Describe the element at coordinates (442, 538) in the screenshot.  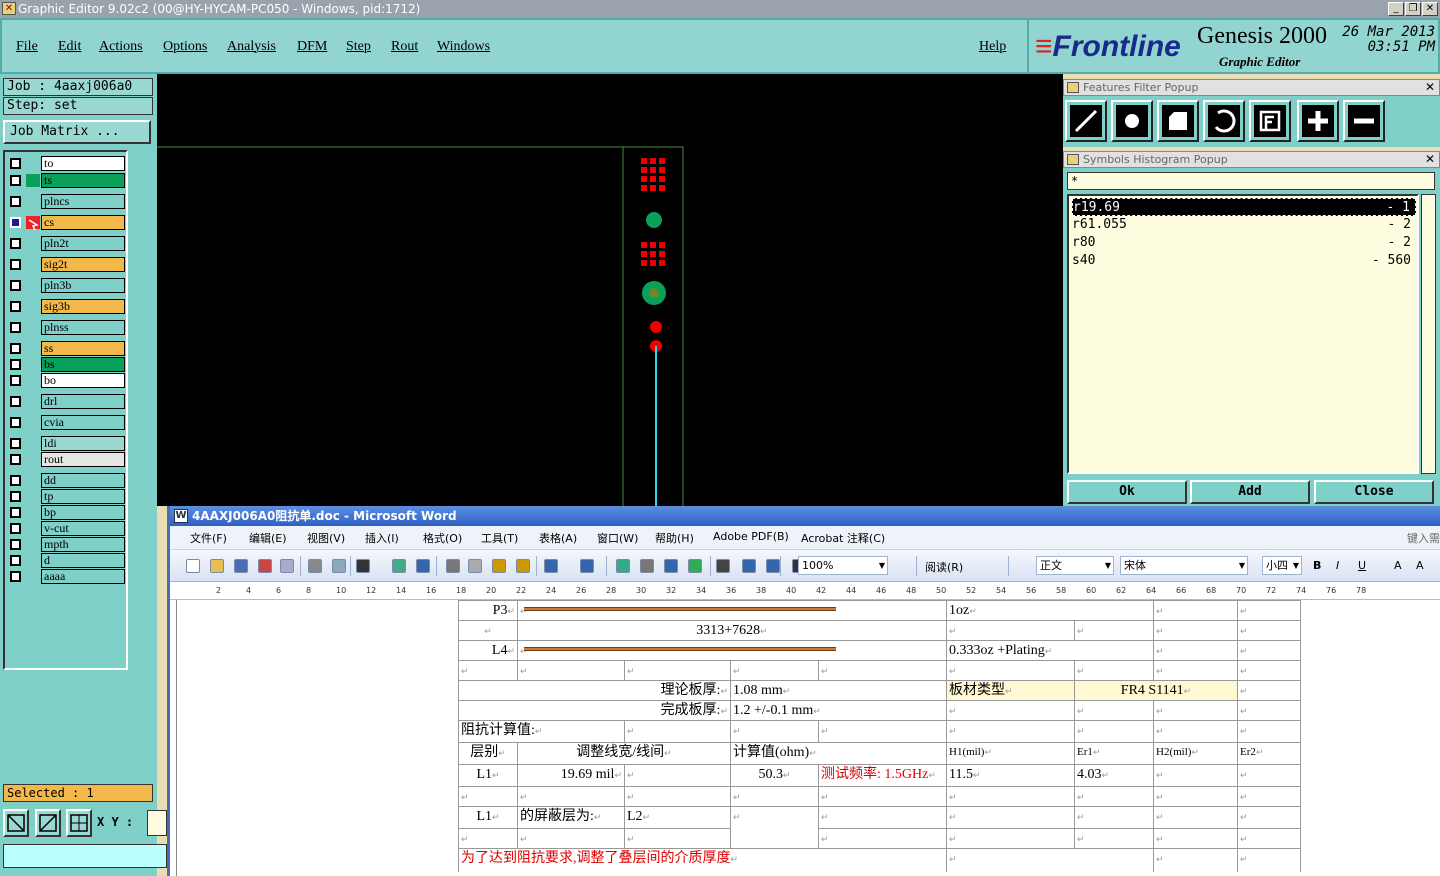
I see `word-menu-item: 格式(O)` at that location.